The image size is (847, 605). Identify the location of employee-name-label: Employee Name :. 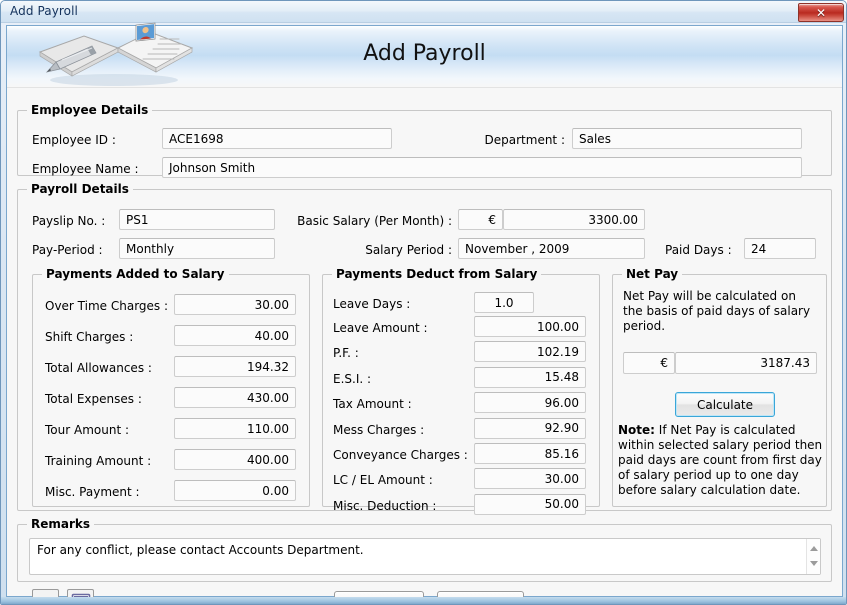
(85, 169).